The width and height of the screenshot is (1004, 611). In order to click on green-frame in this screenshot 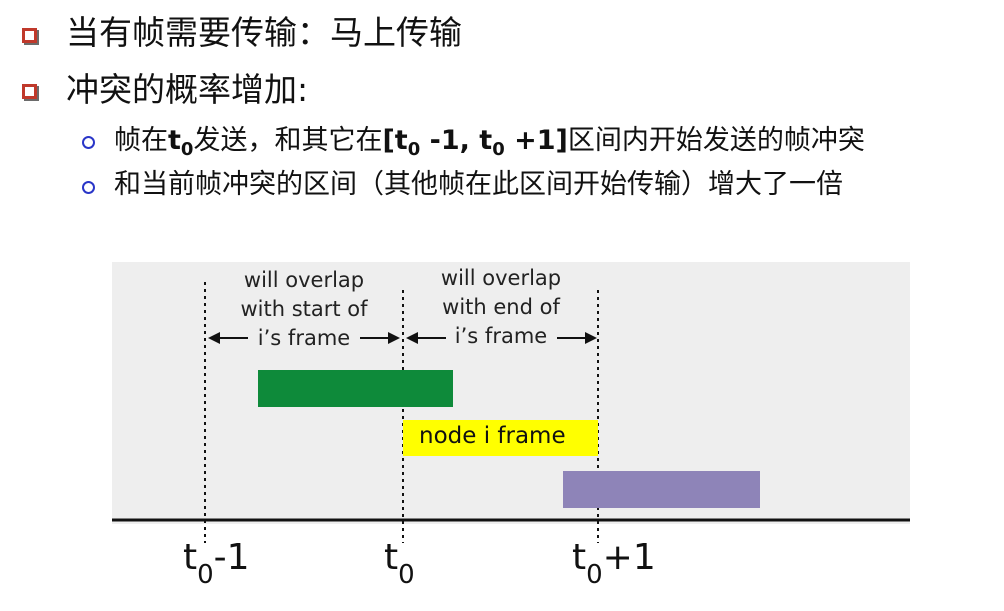, I will do `click(355, 388)`.